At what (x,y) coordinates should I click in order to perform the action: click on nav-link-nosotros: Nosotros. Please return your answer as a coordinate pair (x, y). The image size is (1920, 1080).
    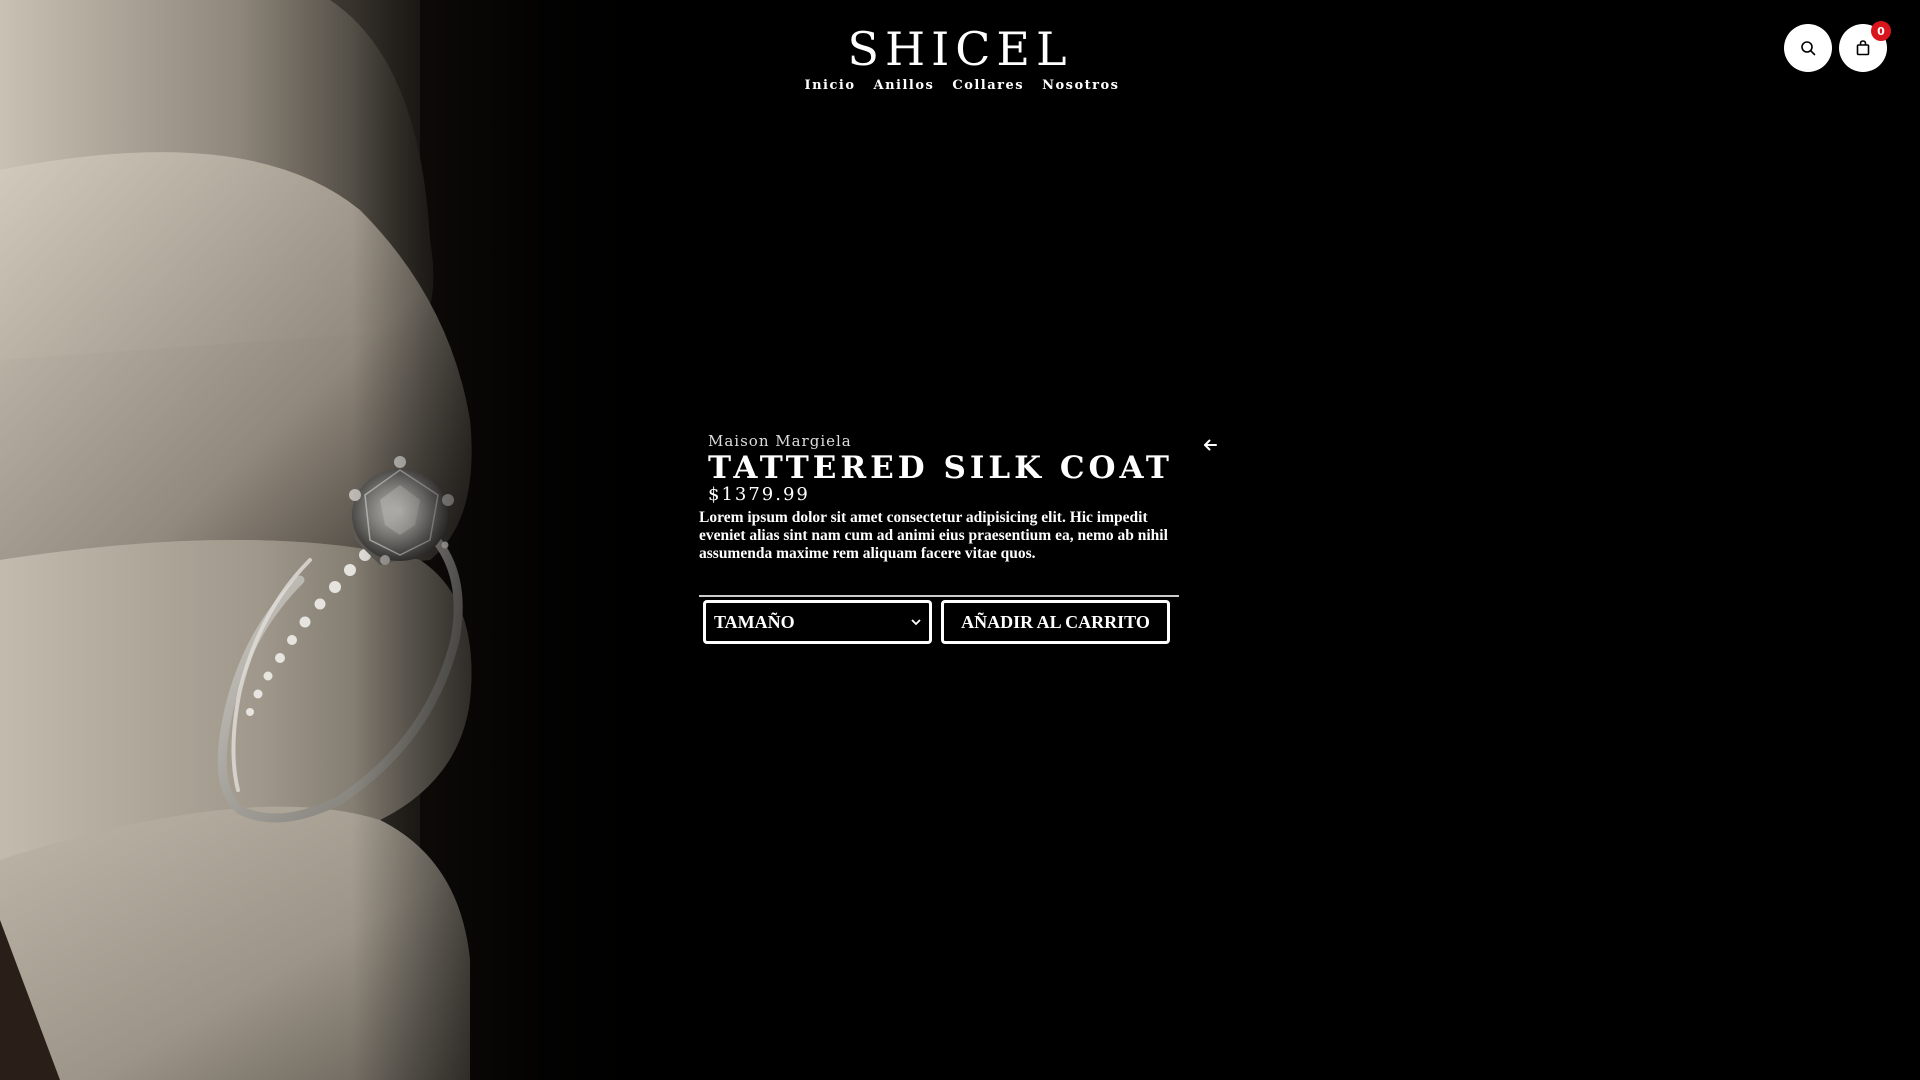
    Looking at the image, I should click on (1080, 85).